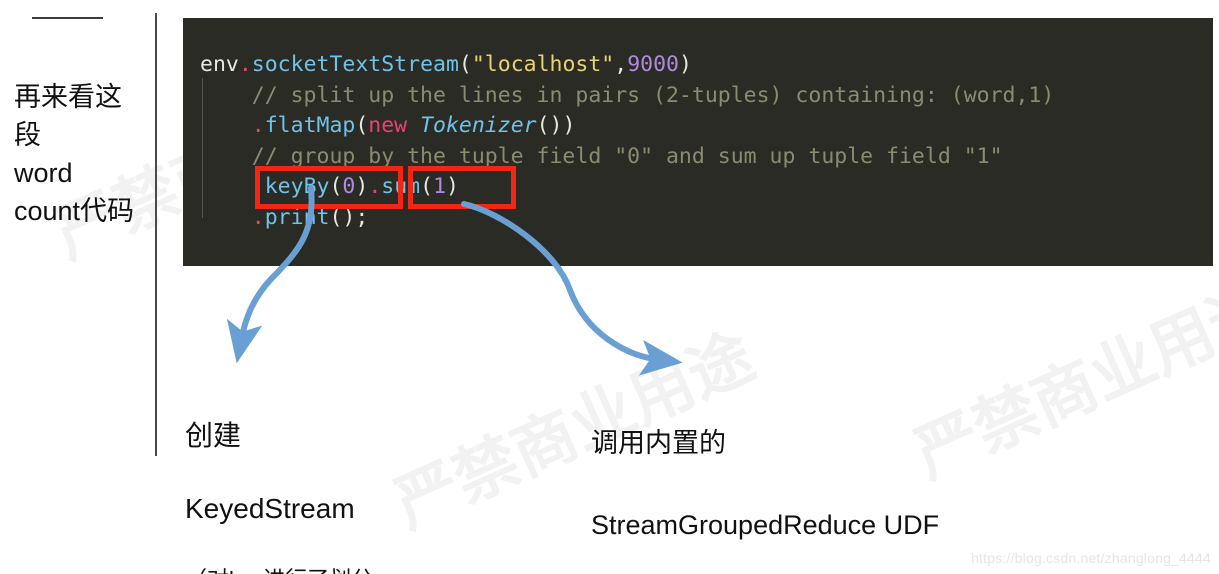 The width and height of the screenshot is (1219, 574). Describe the element at coordinates (320, 568) in the screenshot. I see `annotation-left-line3: （对key进行了划分，` at that location.